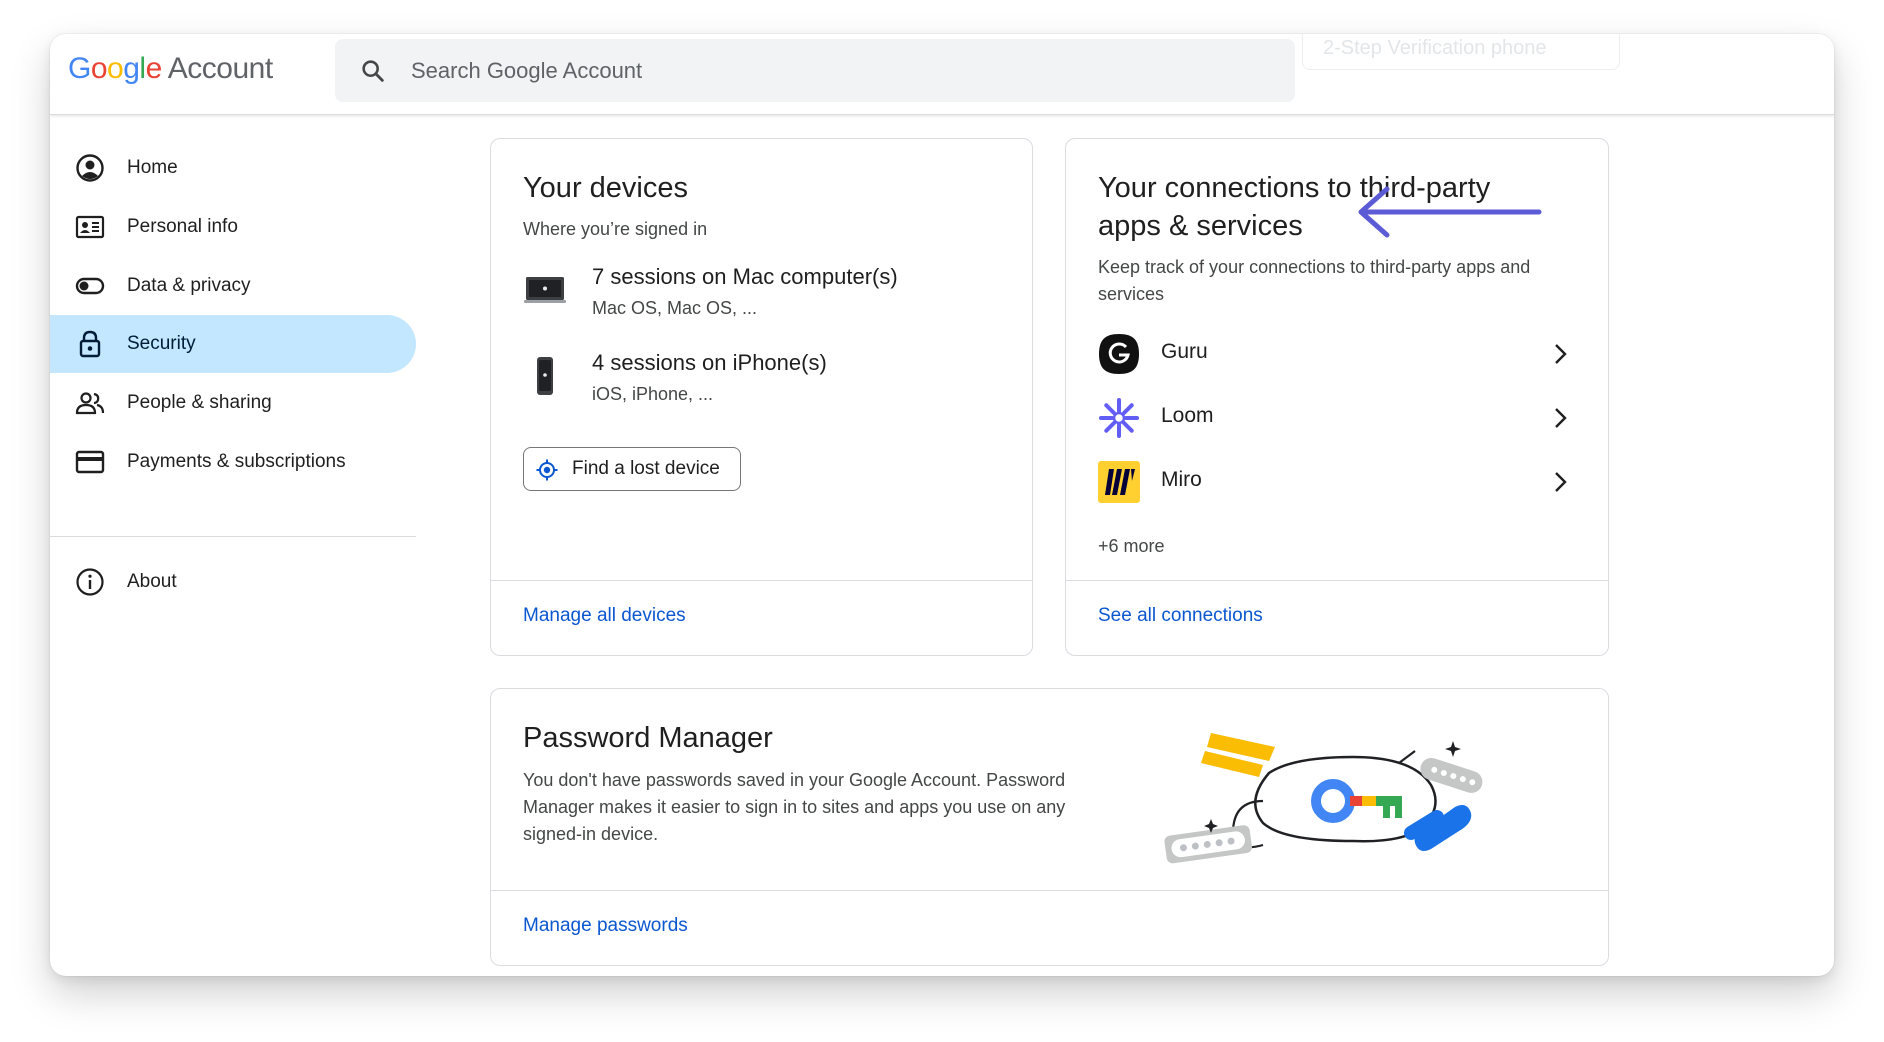 The image size is (1884, 1042). I want to click on search-bar, so click(815, 70).